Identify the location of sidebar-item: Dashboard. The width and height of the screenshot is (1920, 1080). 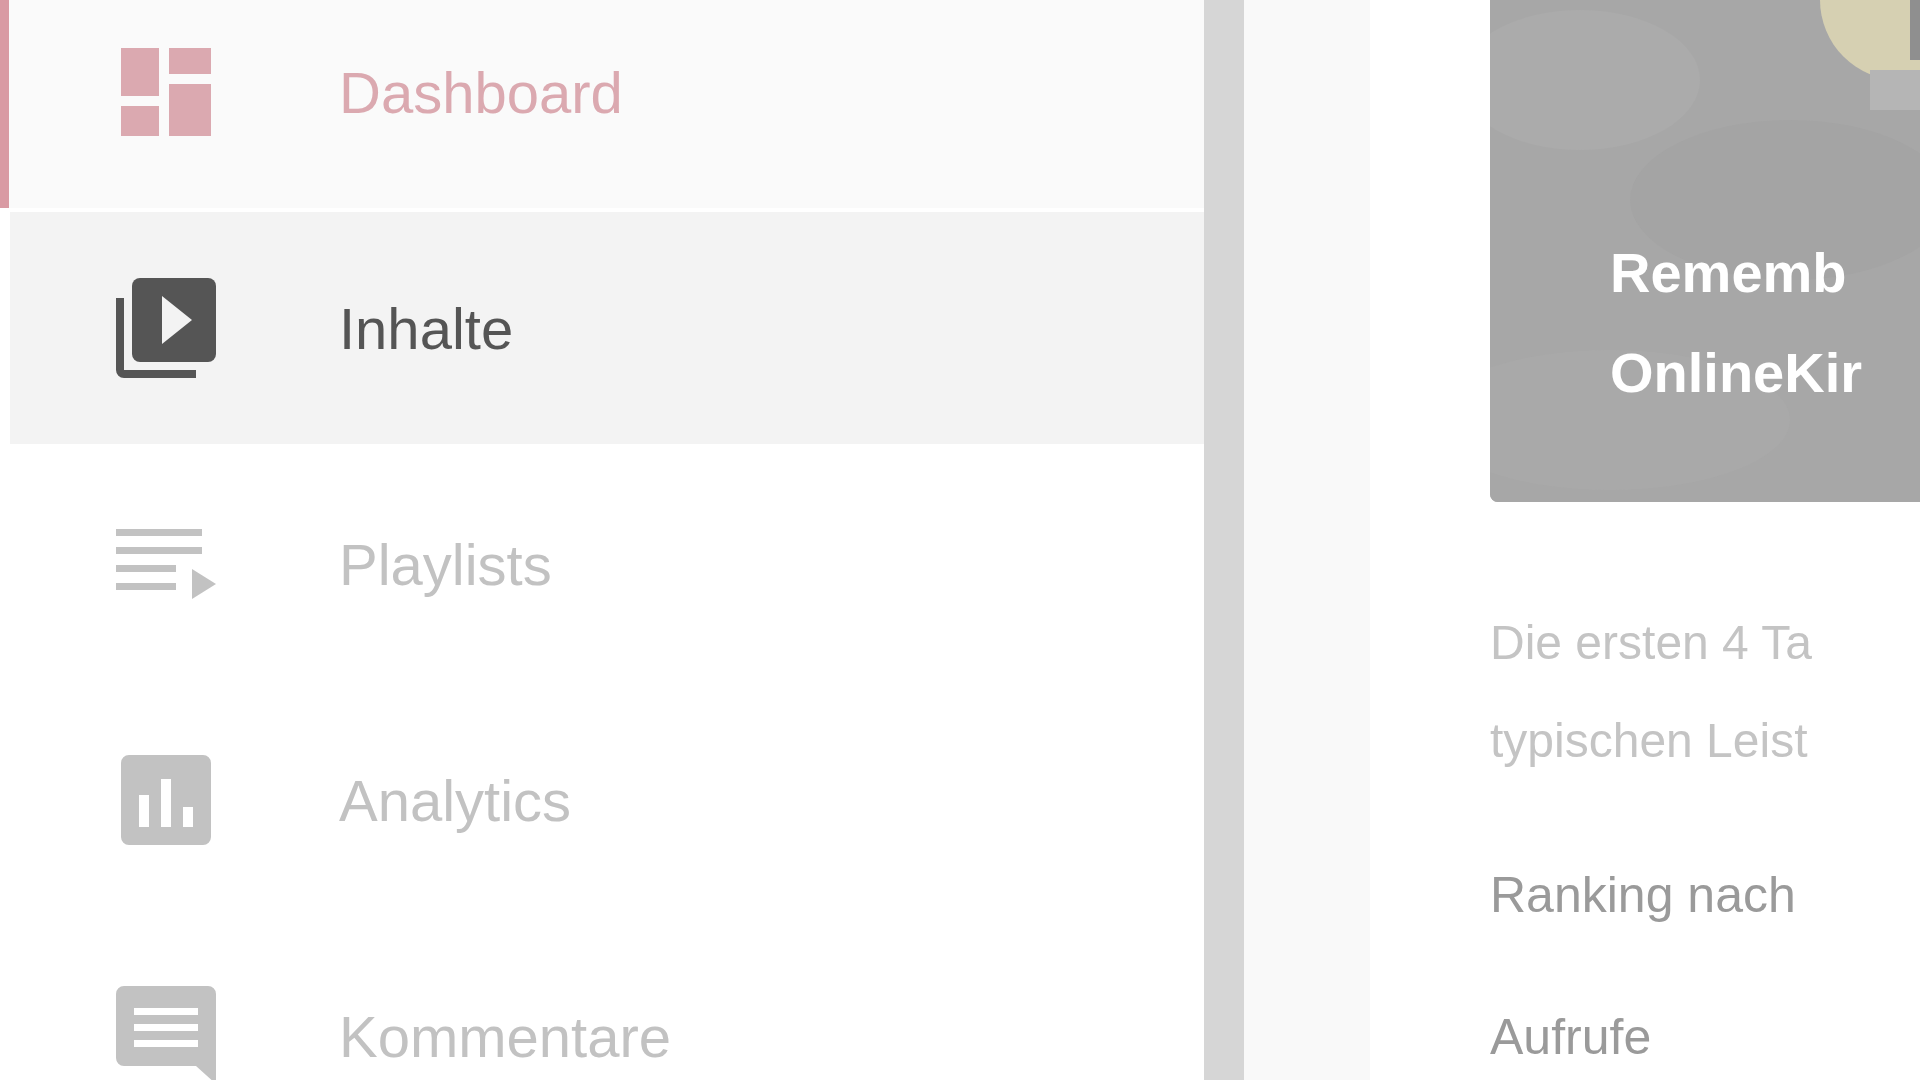
(602, 104).